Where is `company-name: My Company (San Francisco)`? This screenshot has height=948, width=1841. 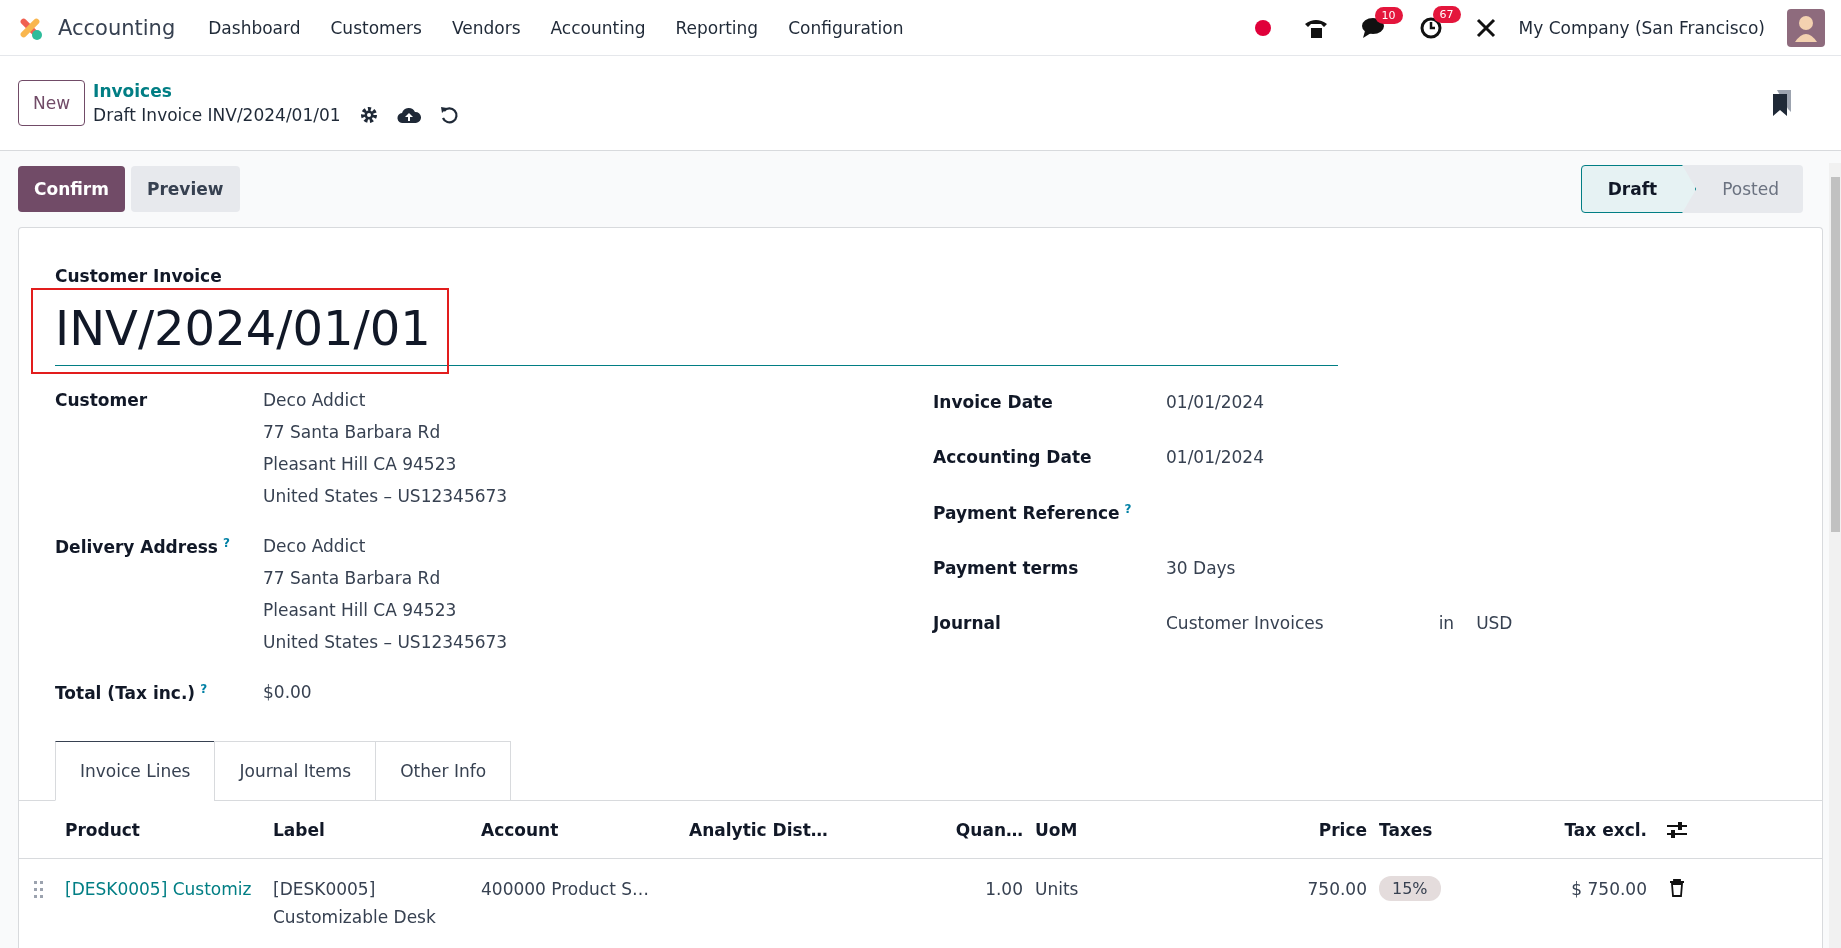
company-name: My Company (San Francisco) is located at coordinates (1641, 27).